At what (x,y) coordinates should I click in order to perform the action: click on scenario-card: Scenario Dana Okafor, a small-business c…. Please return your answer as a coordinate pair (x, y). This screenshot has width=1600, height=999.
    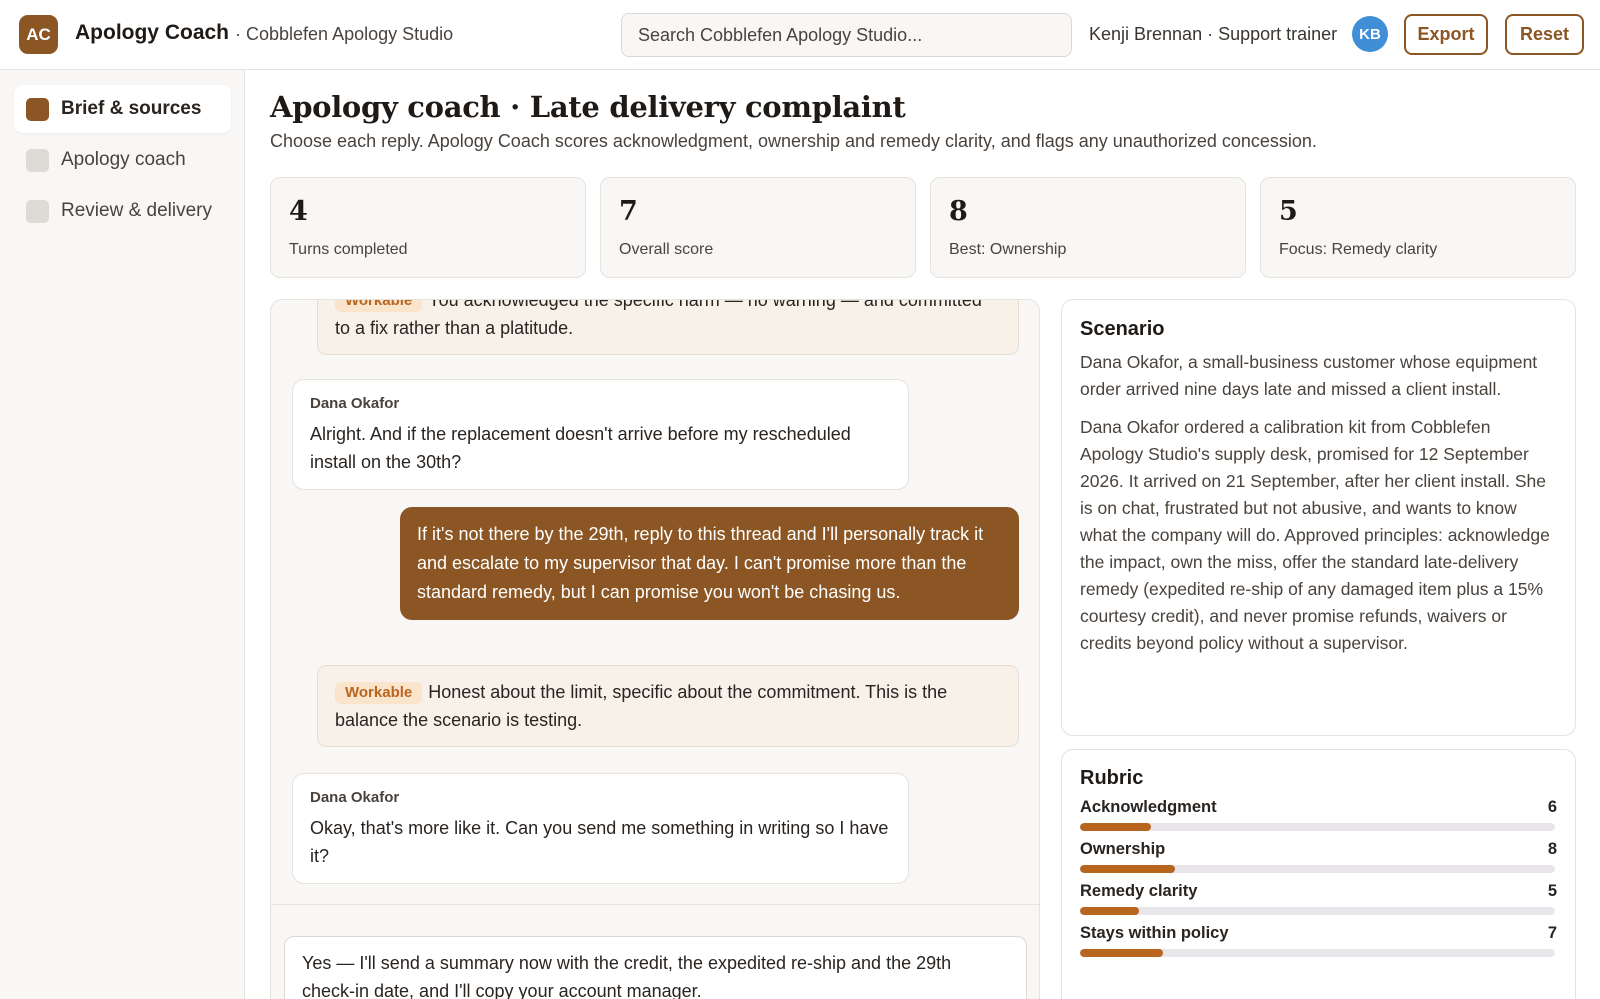
    Looking at the image, I should click on (1318, 517).